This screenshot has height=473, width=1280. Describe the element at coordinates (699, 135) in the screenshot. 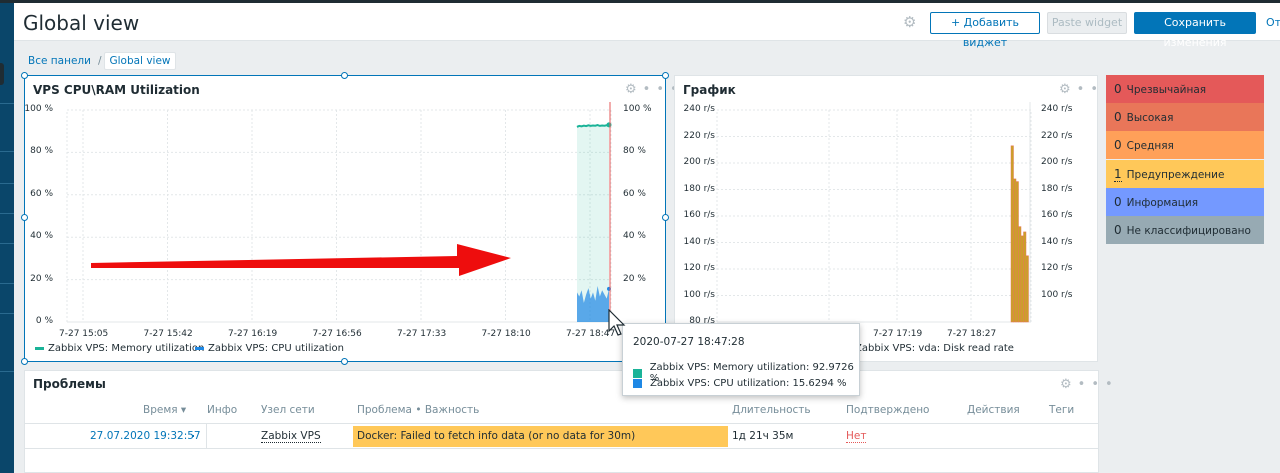

I see `y-tick-label: 220 r/s` at that location.